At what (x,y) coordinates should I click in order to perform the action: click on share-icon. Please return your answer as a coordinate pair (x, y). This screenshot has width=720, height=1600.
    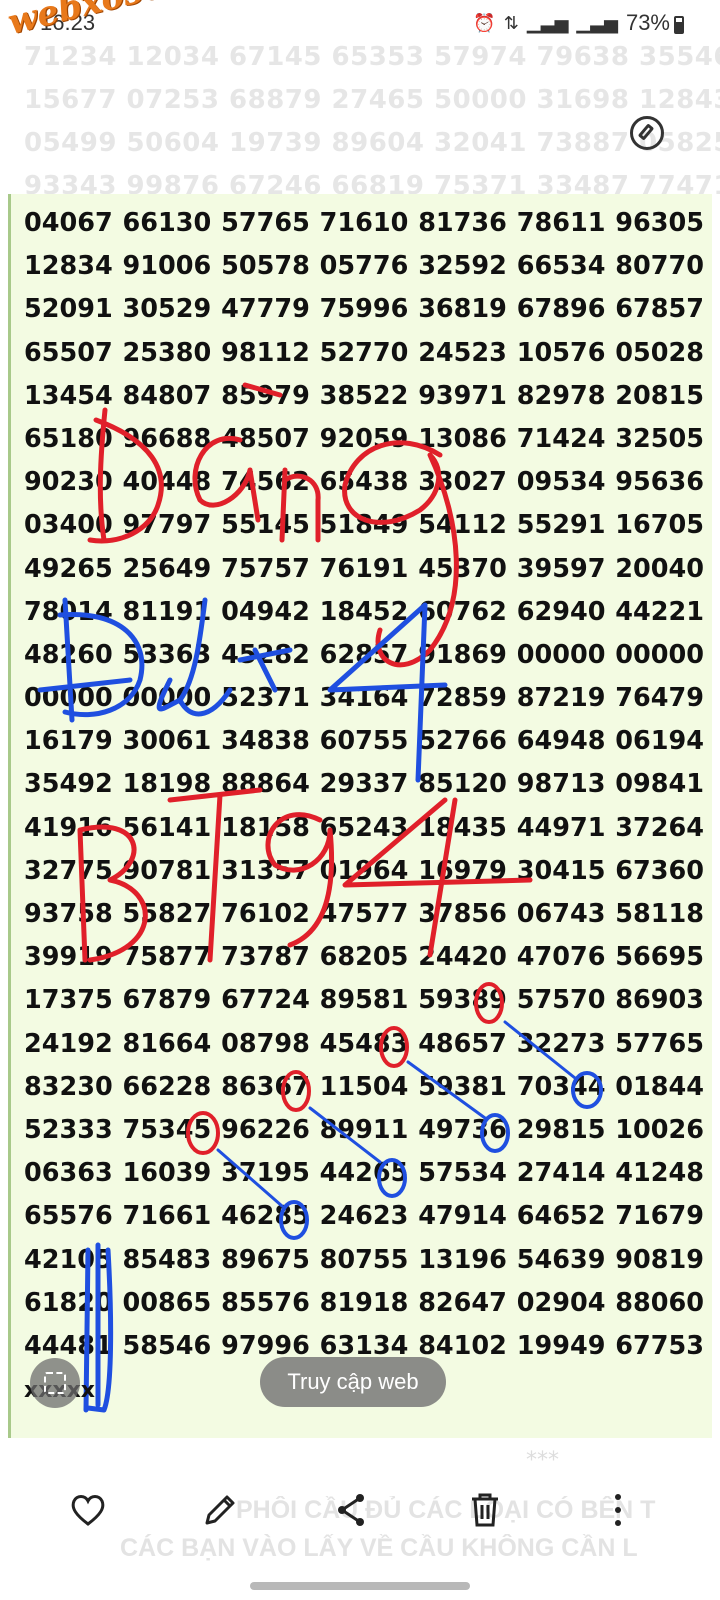
    Looking at the image, I should click on (352, 1510).